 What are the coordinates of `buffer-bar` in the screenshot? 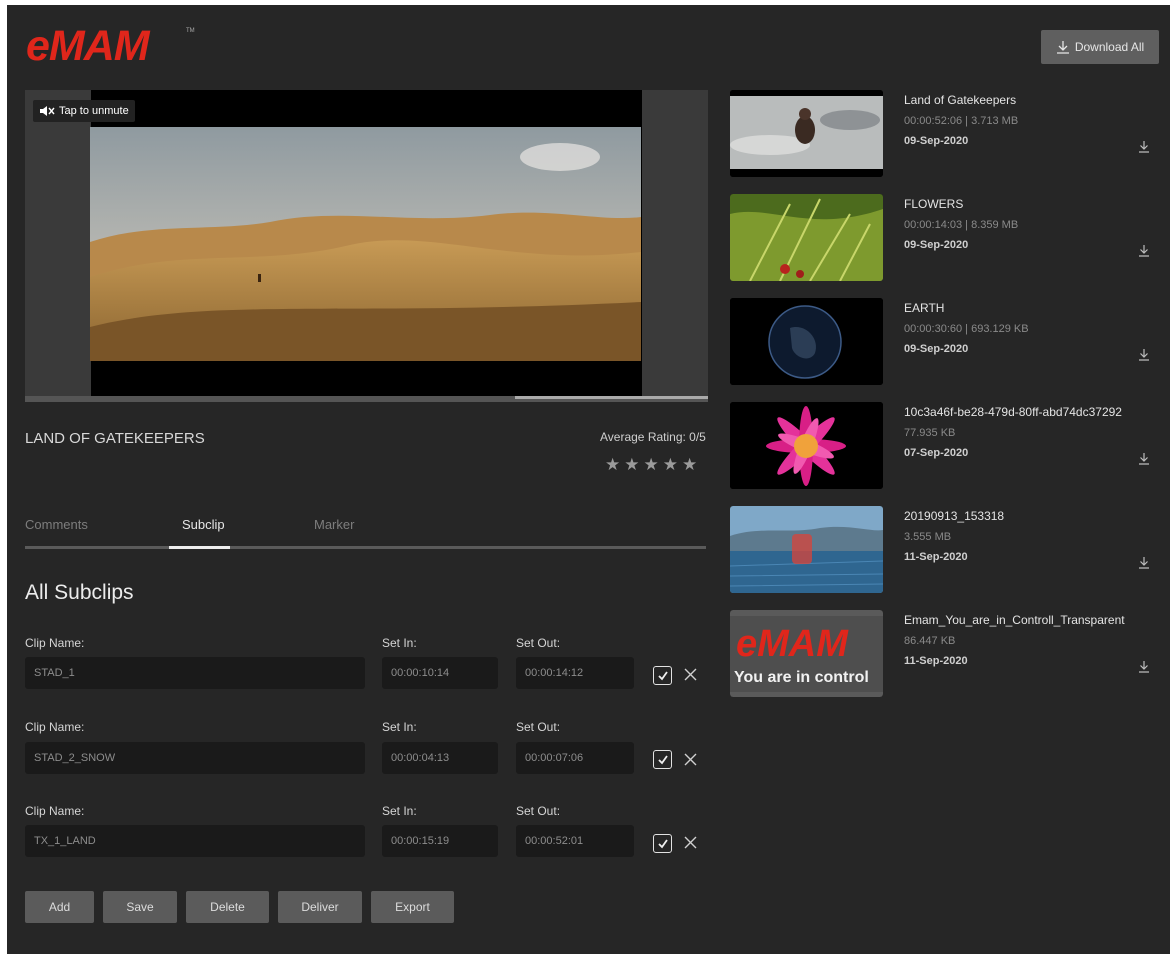 It's located at (611, 397).